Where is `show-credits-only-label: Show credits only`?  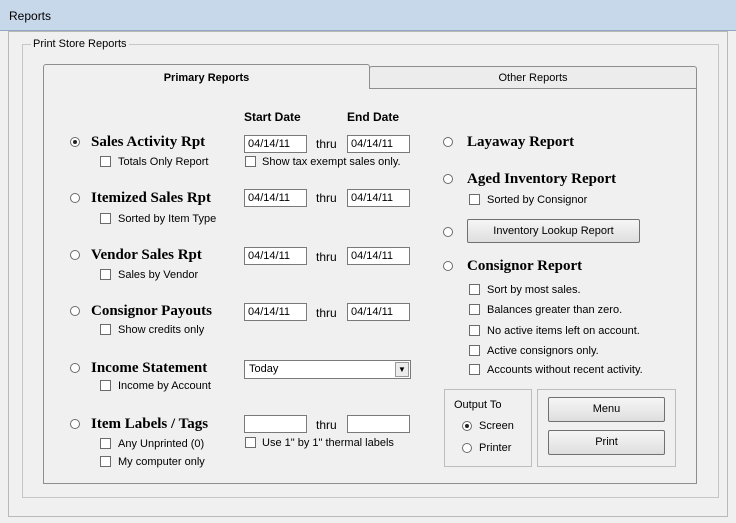
show-credits-only-label: Show credits only is located at coordinates (161, 330).